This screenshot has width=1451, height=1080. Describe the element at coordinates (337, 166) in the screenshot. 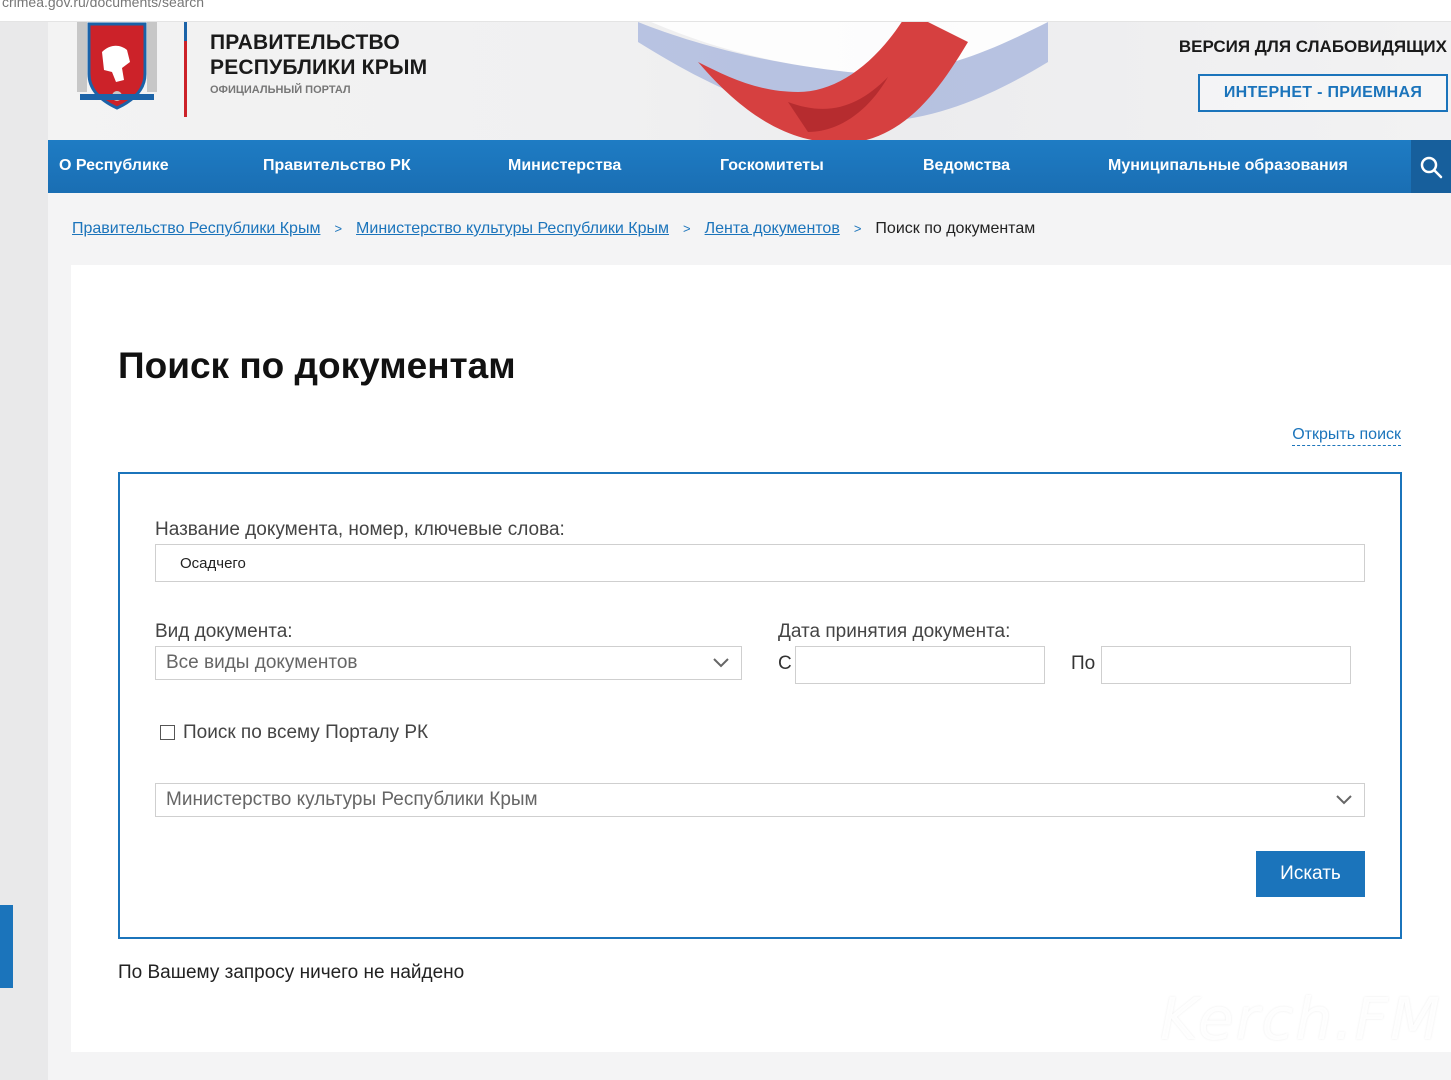

I see `nav-item-government: Правительство РК` at that location.